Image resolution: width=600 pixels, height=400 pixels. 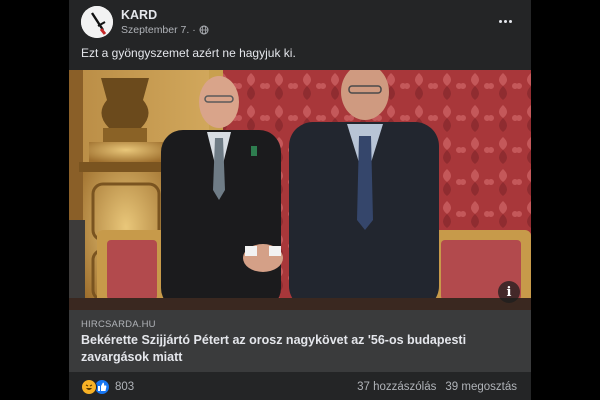 What do you see at coordinates (118, 324) in the screenshot?
I see `link-domain: HIRCSARDA.HU` at bounding box center [118, 324].